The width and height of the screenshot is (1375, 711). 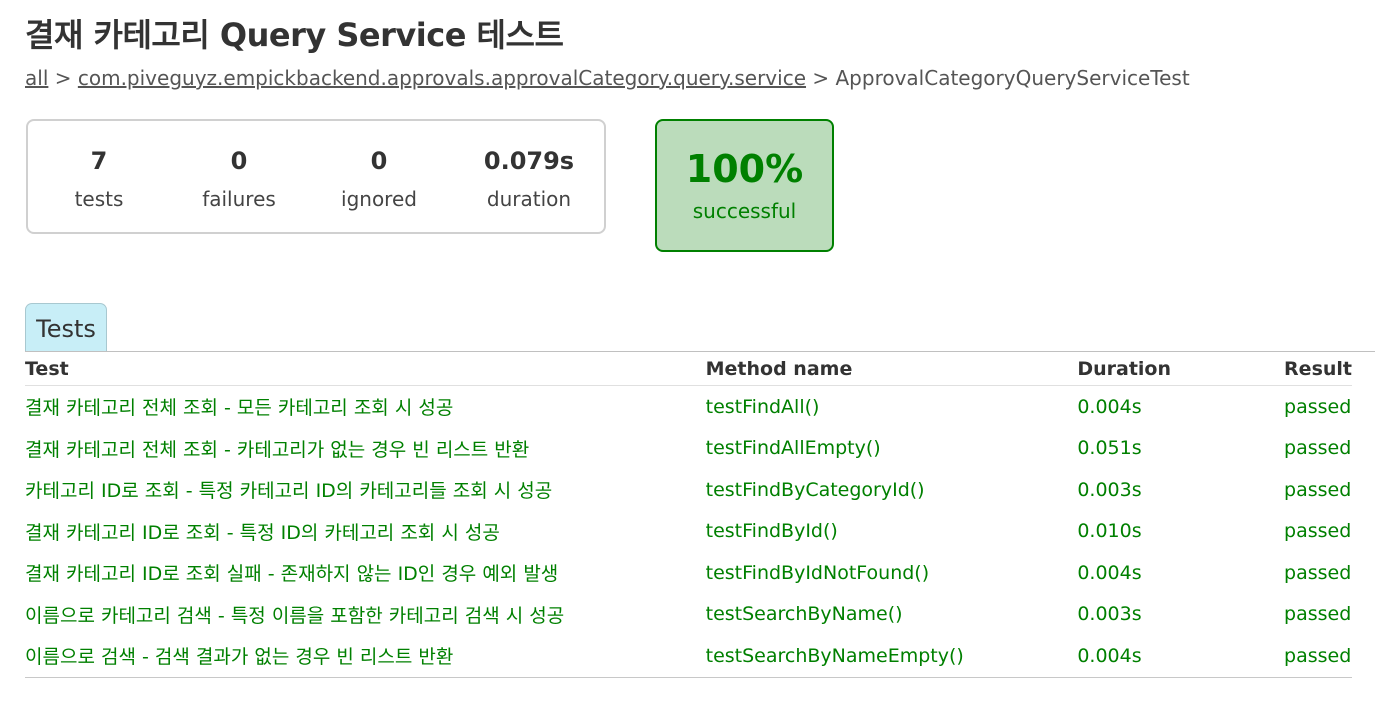 What do you see at coordinates (365, 369) in the screenshot?
I see `column-header-test: Test` at bounding box center [365, 369].